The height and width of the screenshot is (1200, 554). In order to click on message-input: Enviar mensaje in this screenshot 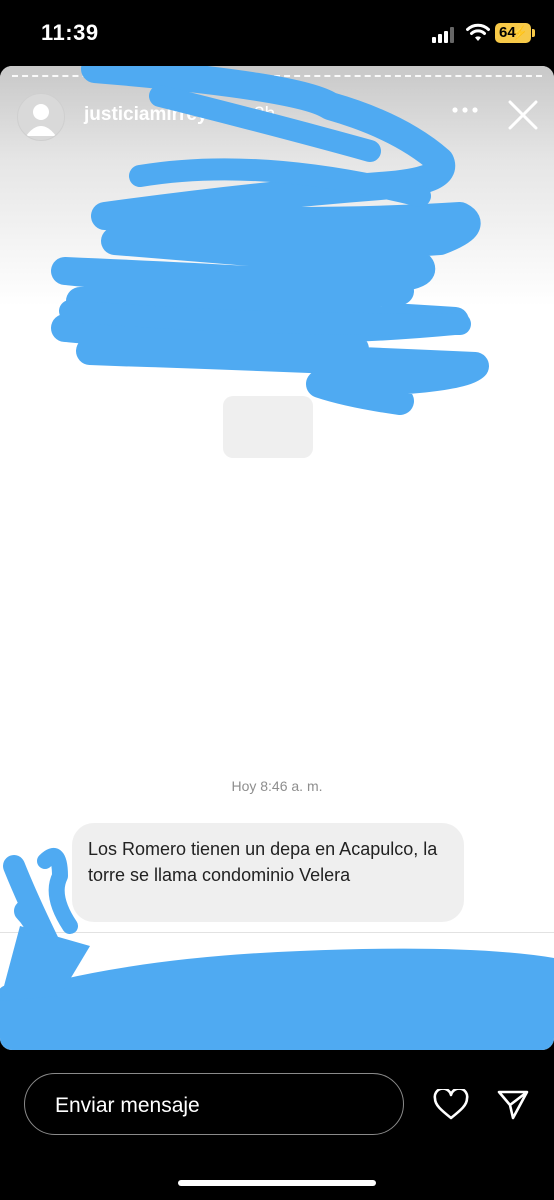, I will do `click(214, 1104)`.